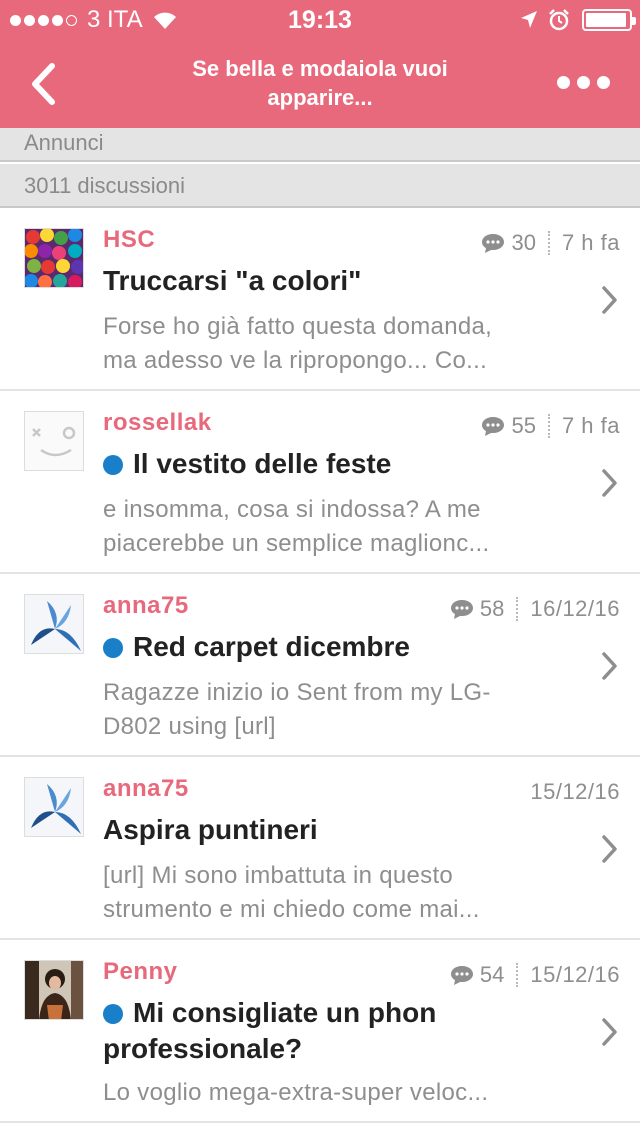  Describe the element at coordinates (320, 186) in the screenshot. I see `discussion-count: 3011 discussioni` at that location.